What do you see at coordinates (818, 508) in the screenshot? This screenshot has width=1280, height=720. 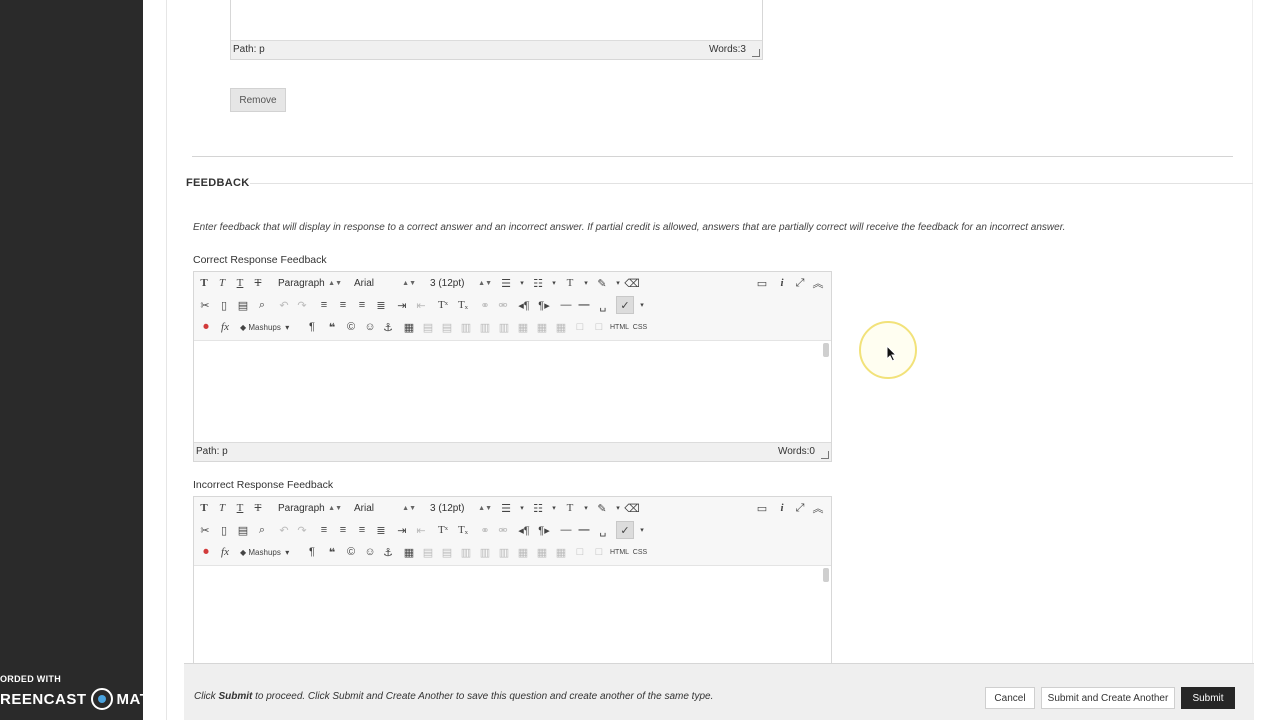 I see `collapse-toolbar-icon: ︽` at bounding box center [818, 508].